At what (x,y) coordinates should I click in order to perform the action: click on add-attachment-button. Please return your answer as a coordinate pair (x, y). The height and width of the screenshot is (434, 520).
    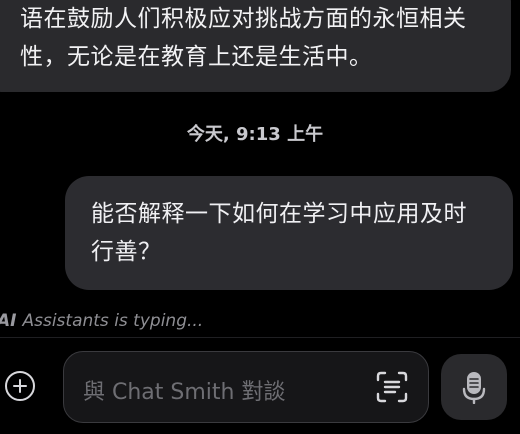
    Looking at the image, I should click on (20, 386).